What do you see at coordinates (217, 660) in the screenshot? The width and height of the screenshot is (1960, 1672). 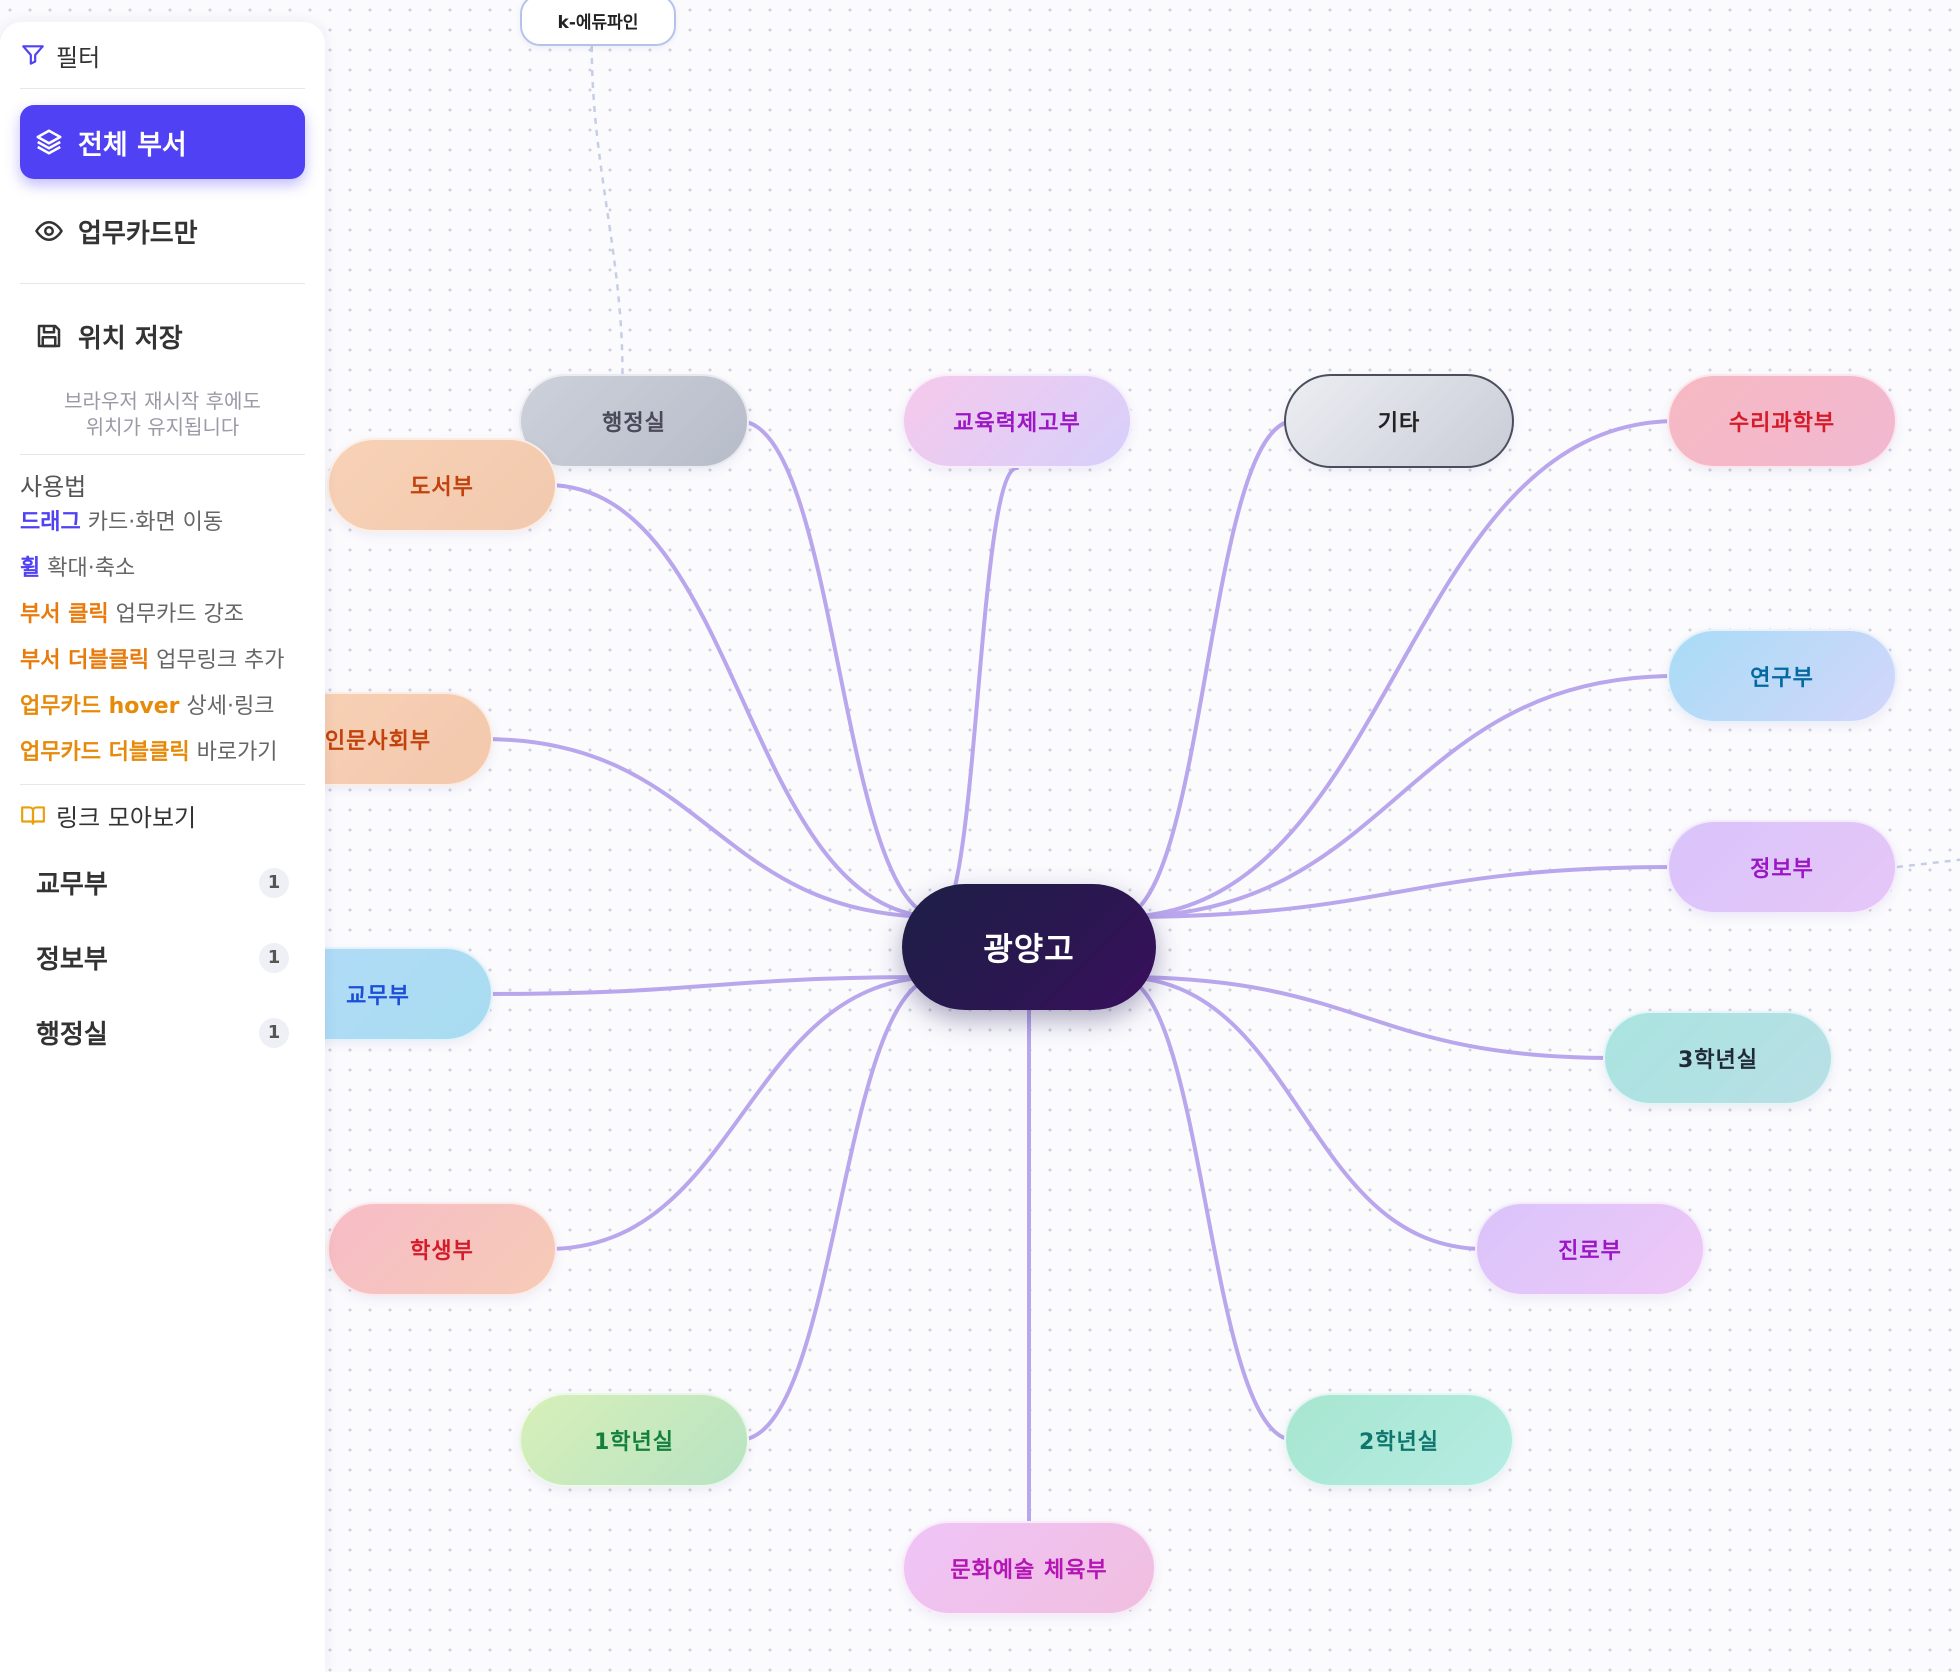 I see `usage-desc: 업무링크 추가` at bounding box center [217, 660].